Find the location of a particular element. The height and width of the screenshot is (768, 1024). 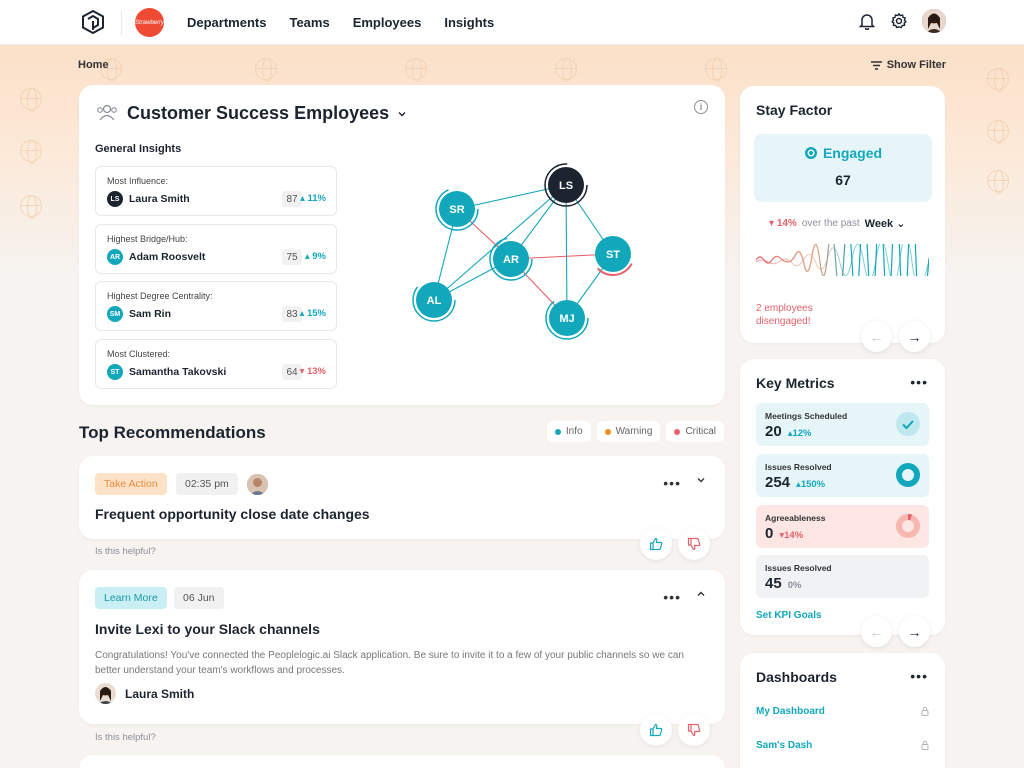

nav-teams: Teams is located at coordinates (309, 22).